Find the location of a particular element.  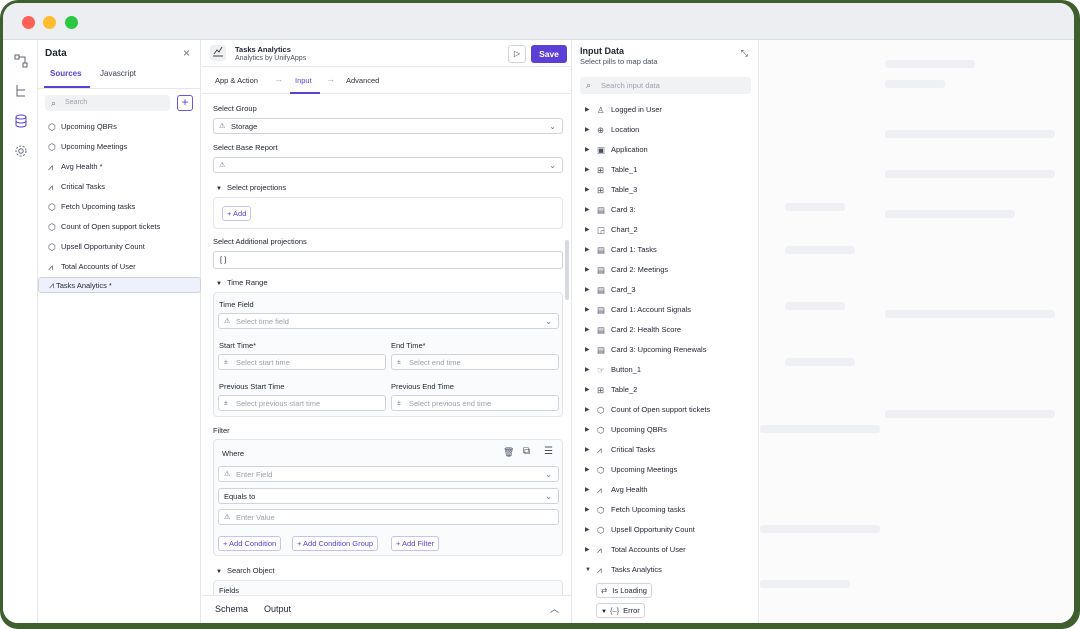

tab-schema: Schema is located at coordinates (231, 609).